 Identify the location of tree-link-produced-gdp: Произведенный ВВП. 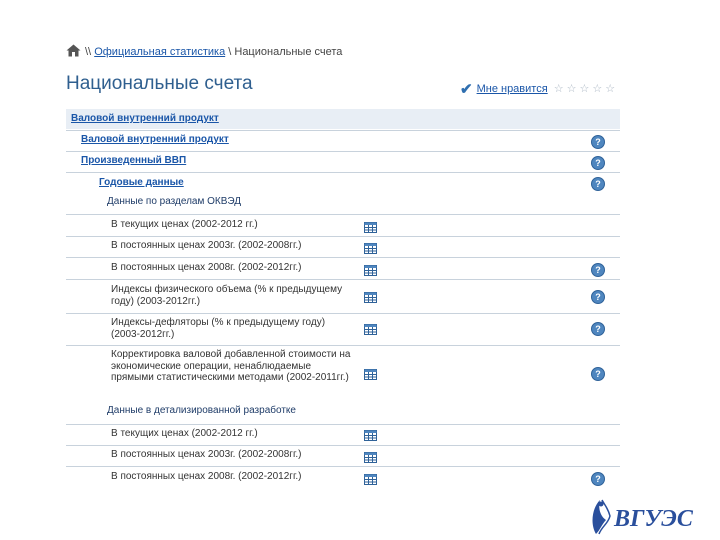
(133, 160).